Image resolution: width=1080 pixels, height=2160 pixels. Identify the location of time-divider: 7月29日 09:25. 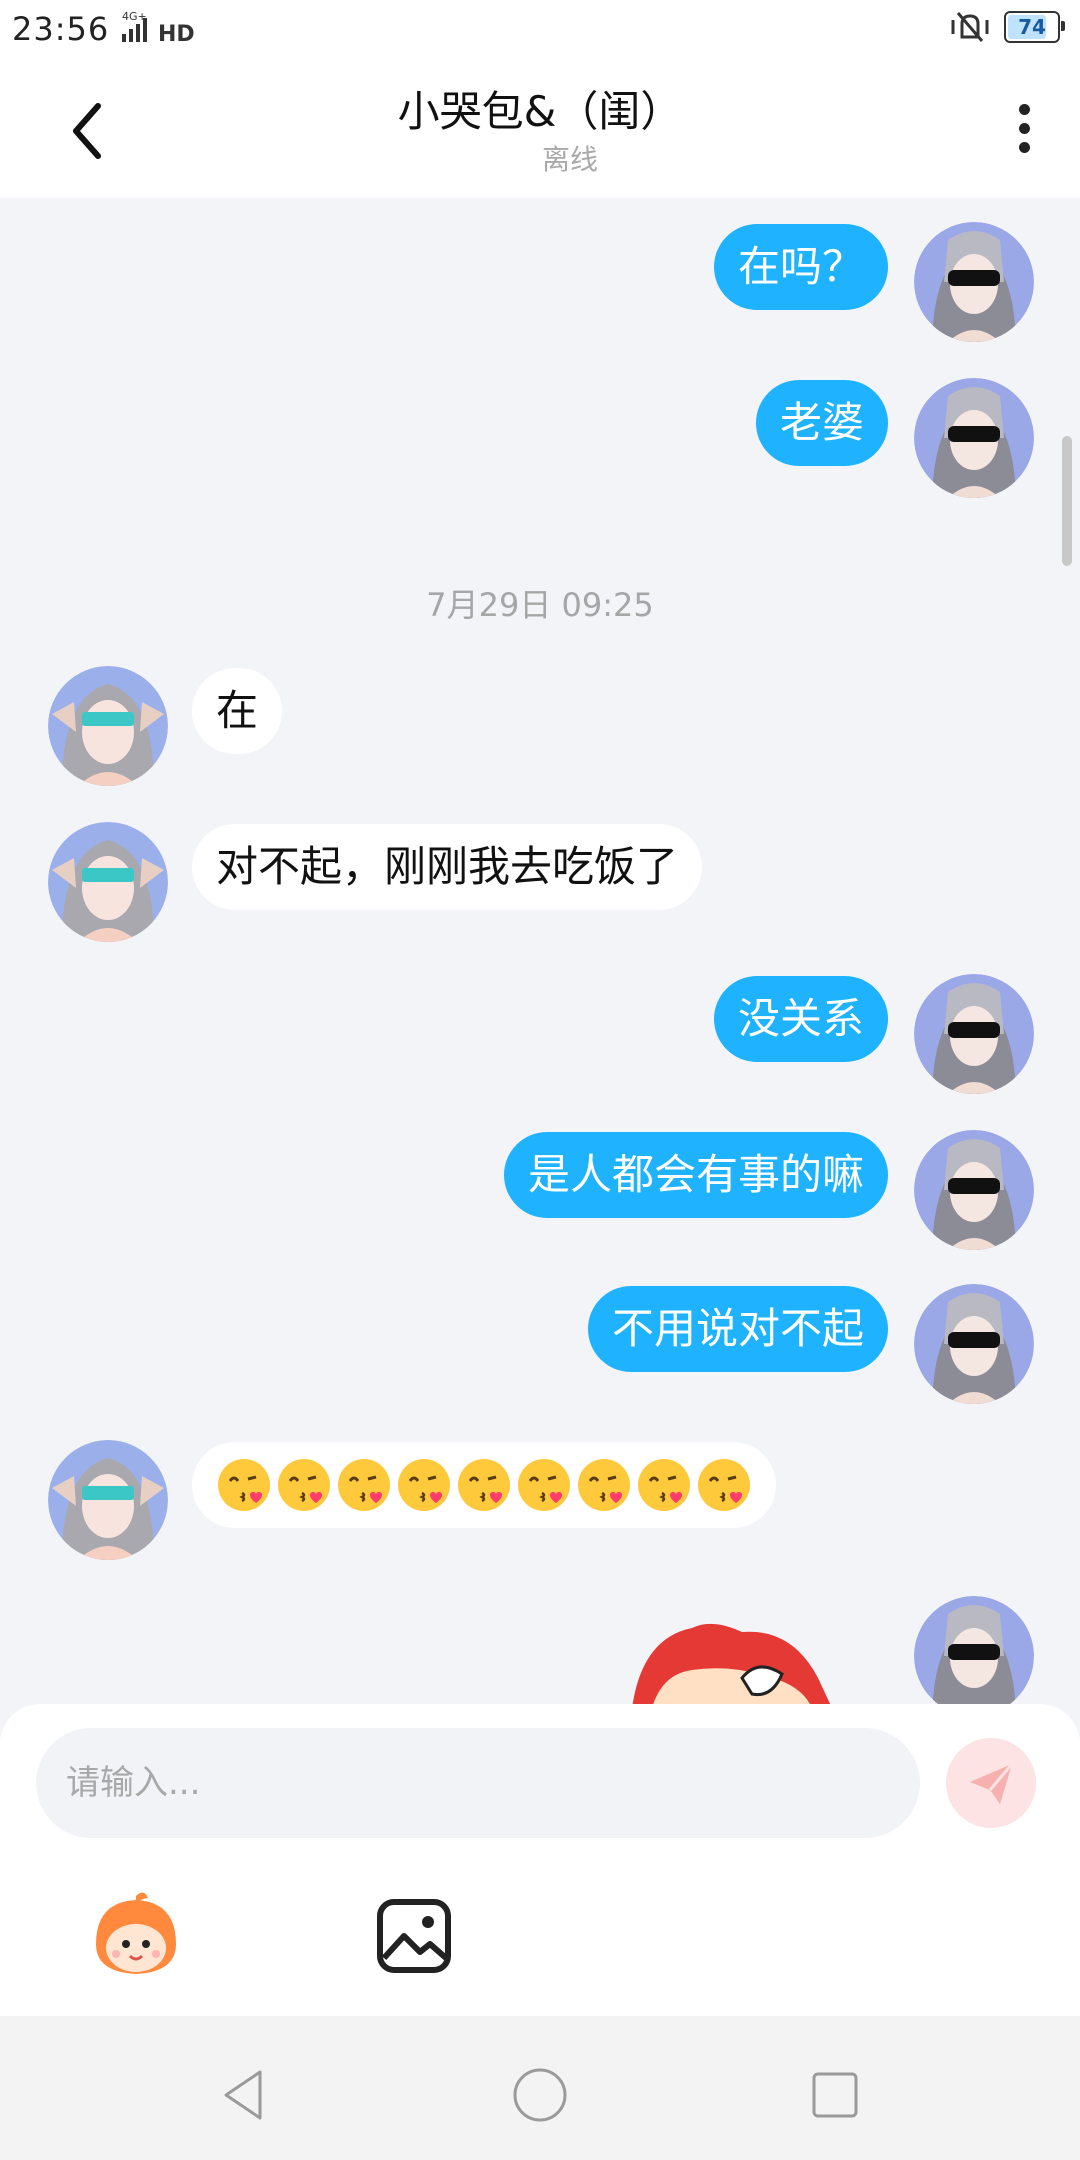
(540, 605).